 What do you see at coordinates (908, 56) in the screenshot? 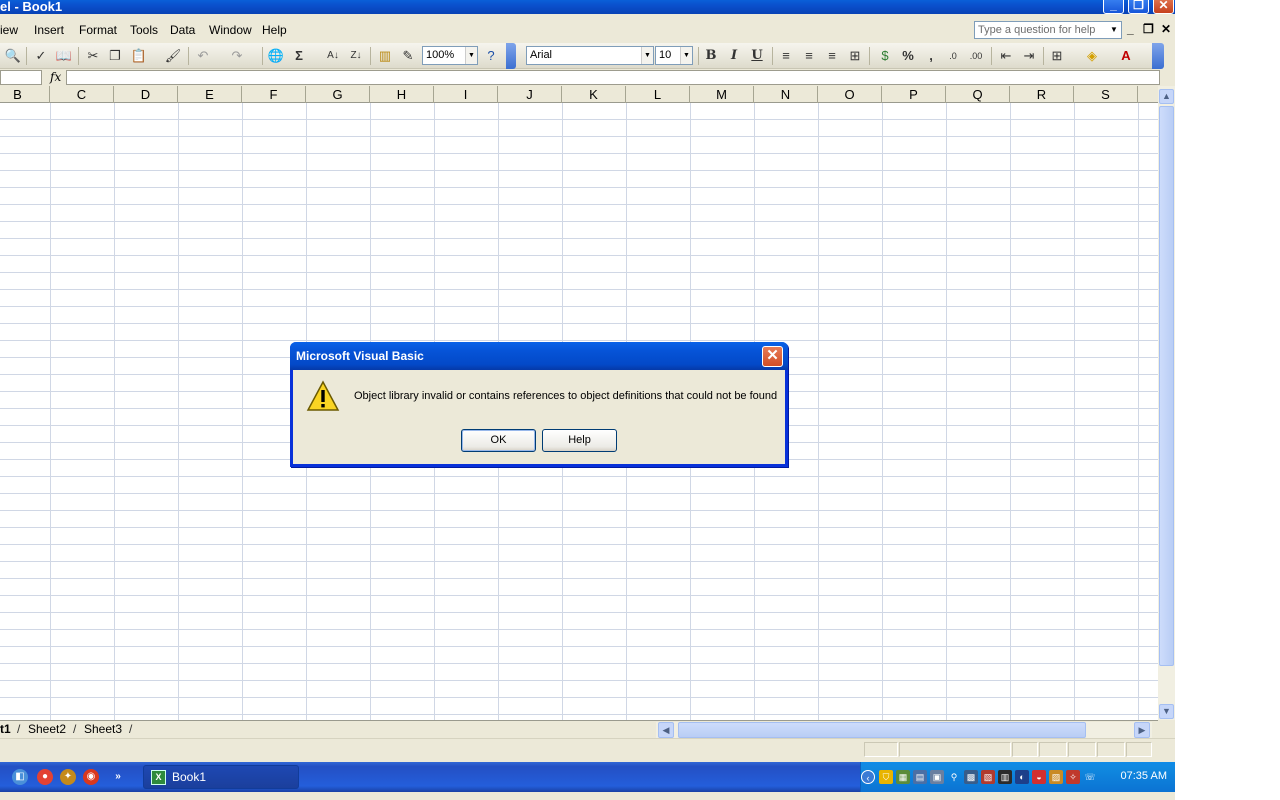
I see `percent-style-button: %` at bounding box center [908, 56].